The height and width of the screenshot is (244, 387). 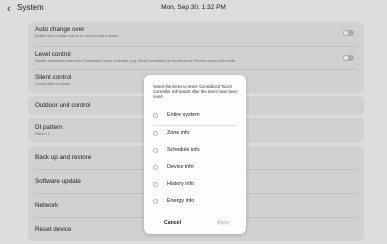 I want to click on apply-button: Apply, so click(x=223, y=223).